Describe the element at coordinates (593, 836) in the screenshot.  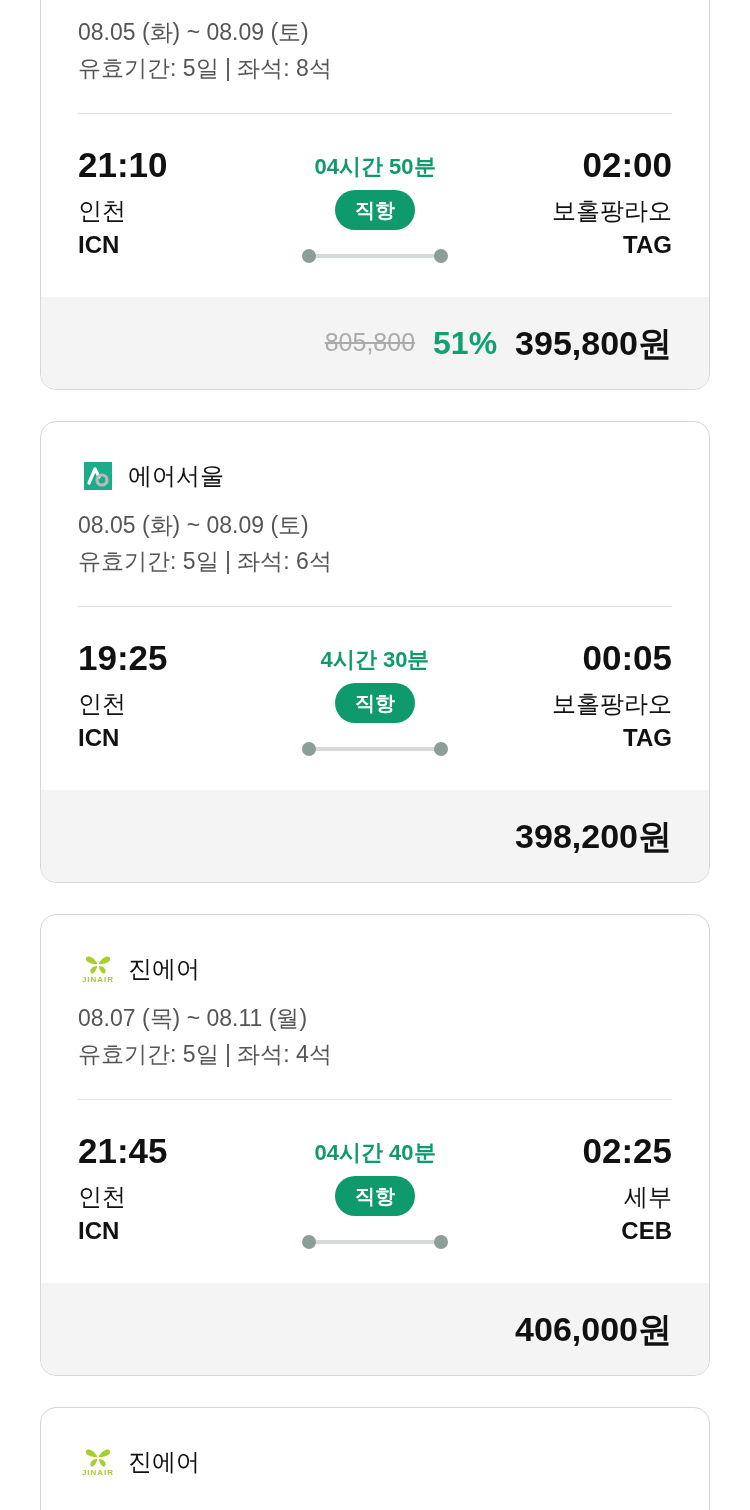
I see `sale-price: 398,200원` at that location.